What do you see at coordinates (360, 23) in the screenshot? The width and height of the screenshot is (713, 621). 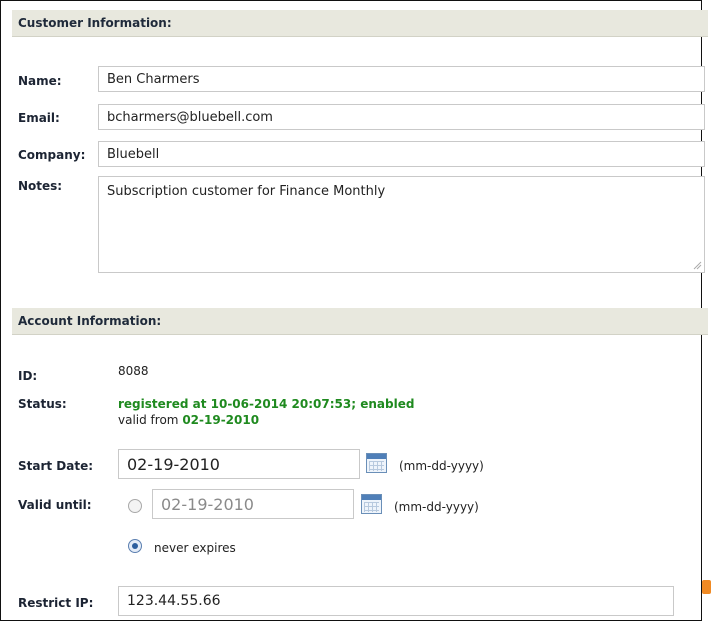 I see `customer-section-header: Customer Information:` at bounding box center [360, 23].